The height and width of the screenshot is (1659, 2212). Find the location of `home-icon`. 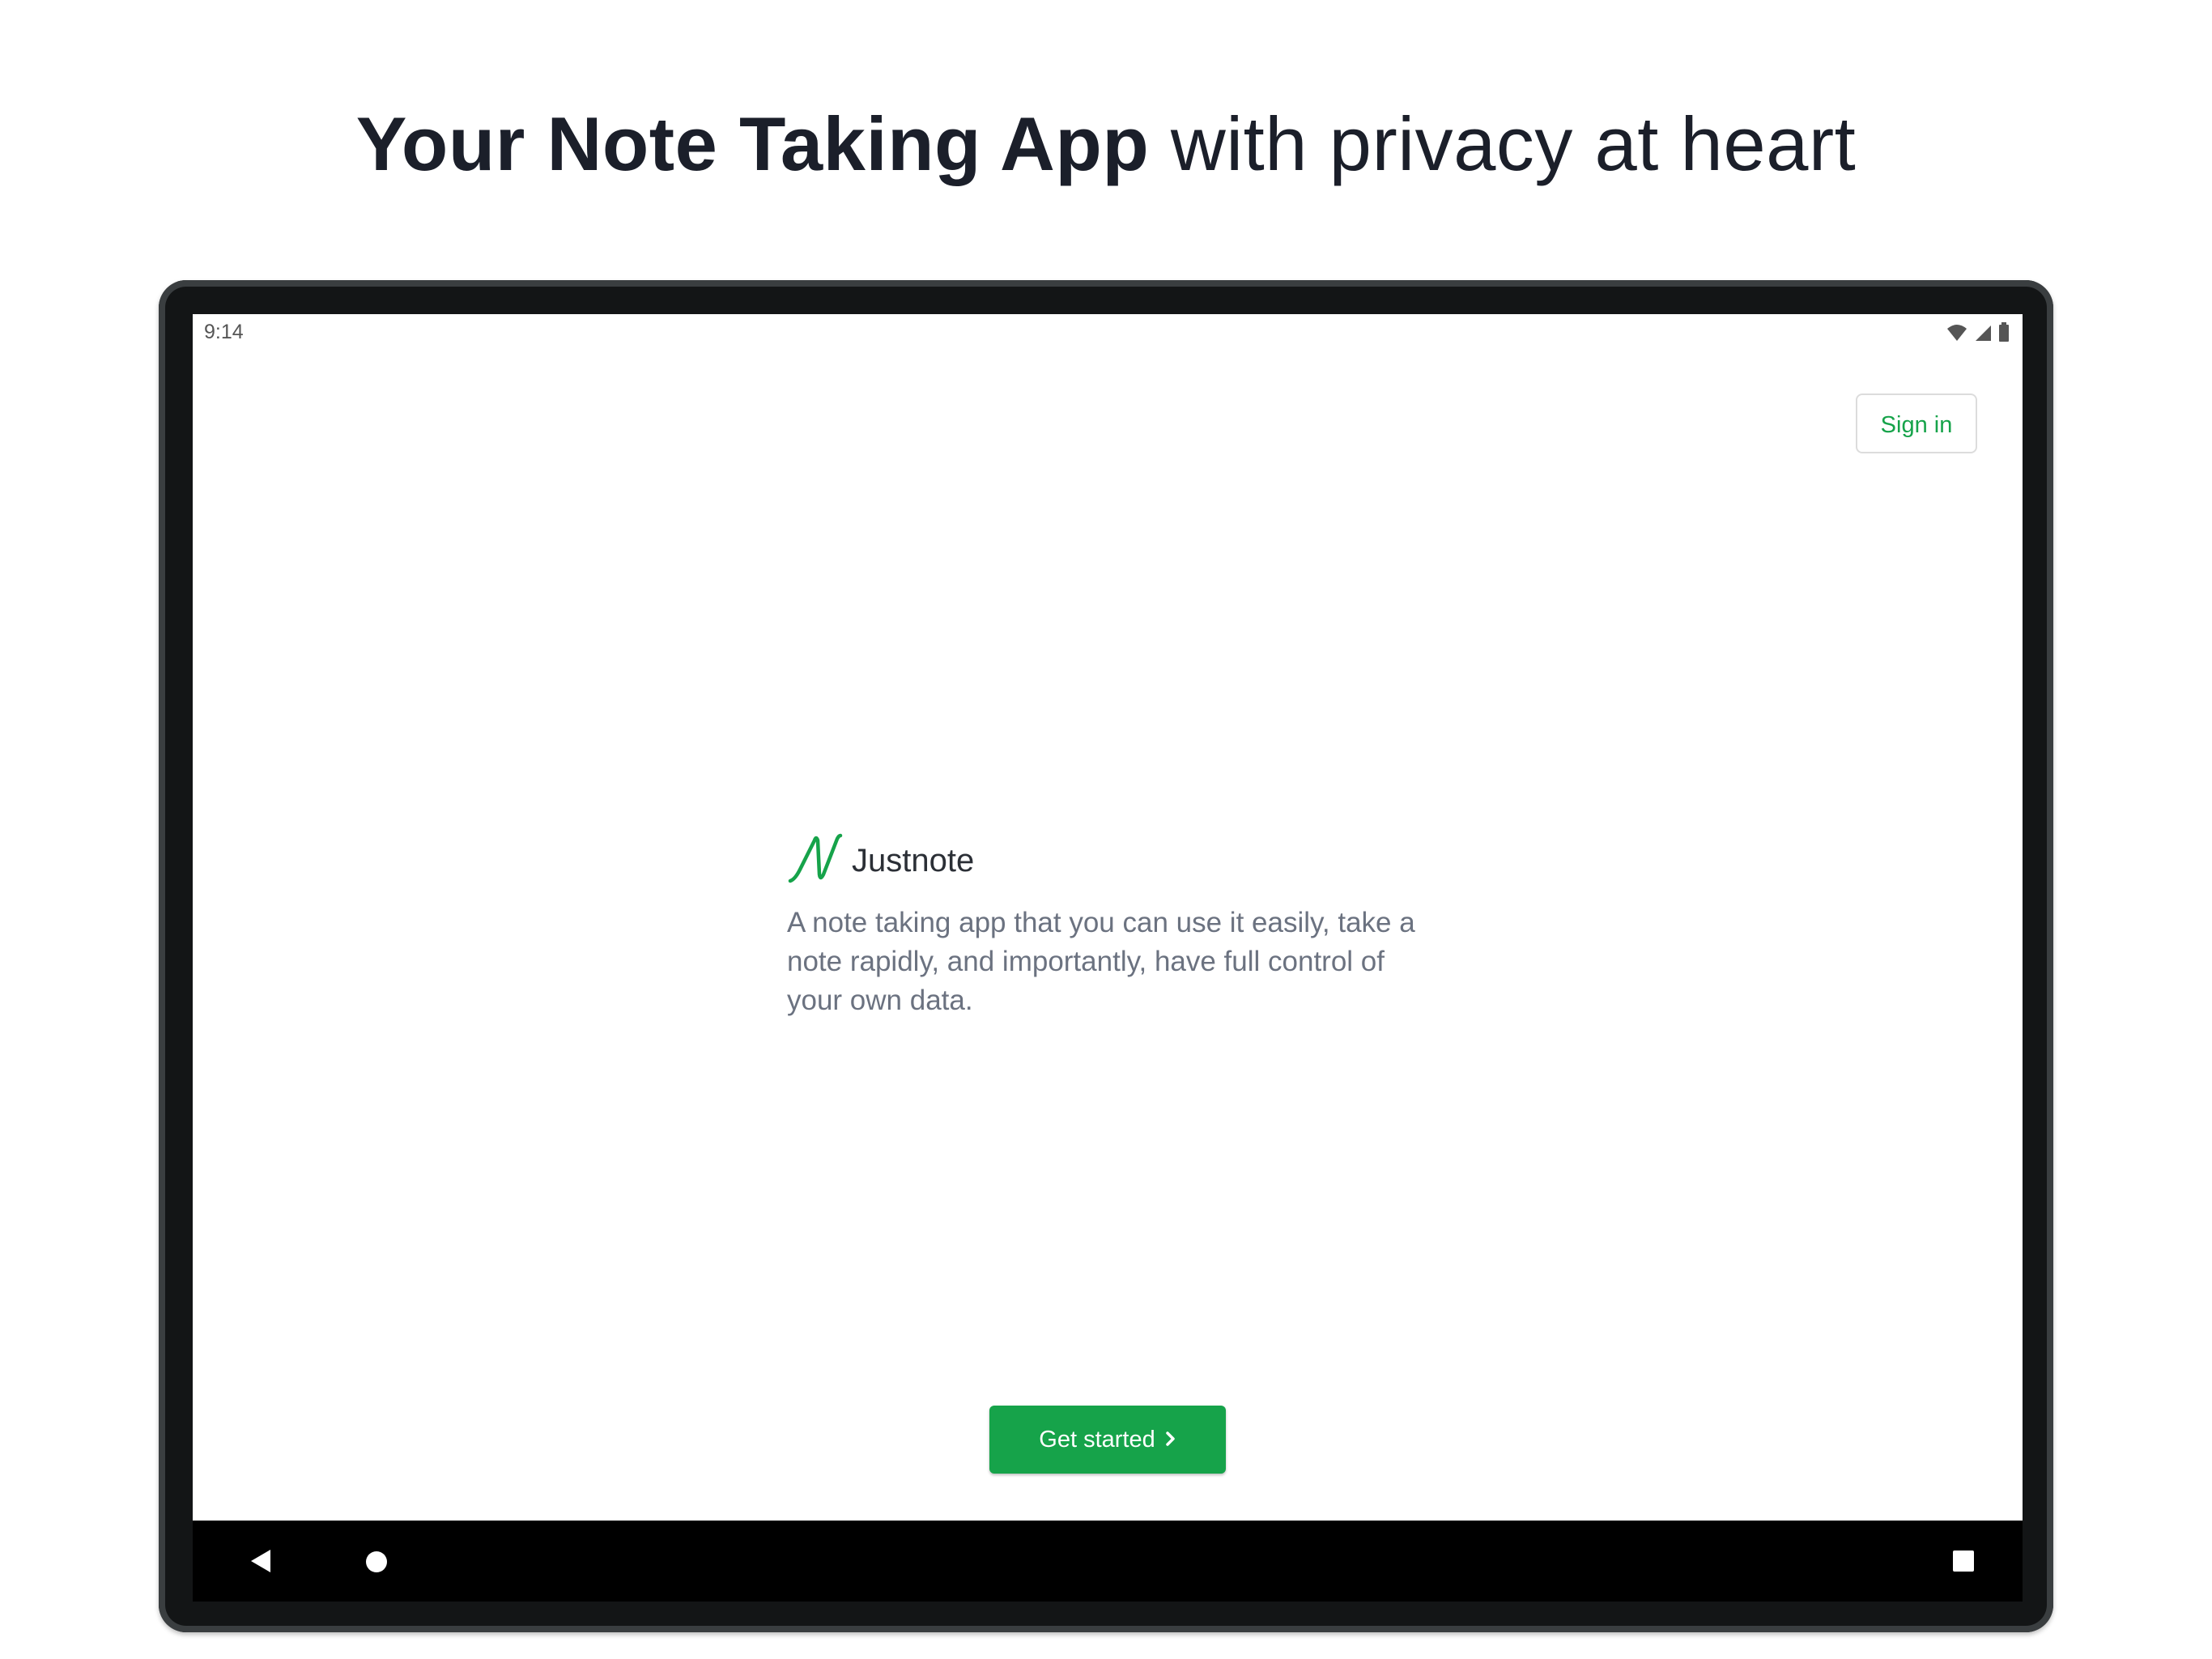

home-icon is located at coordinates (377, 1562).